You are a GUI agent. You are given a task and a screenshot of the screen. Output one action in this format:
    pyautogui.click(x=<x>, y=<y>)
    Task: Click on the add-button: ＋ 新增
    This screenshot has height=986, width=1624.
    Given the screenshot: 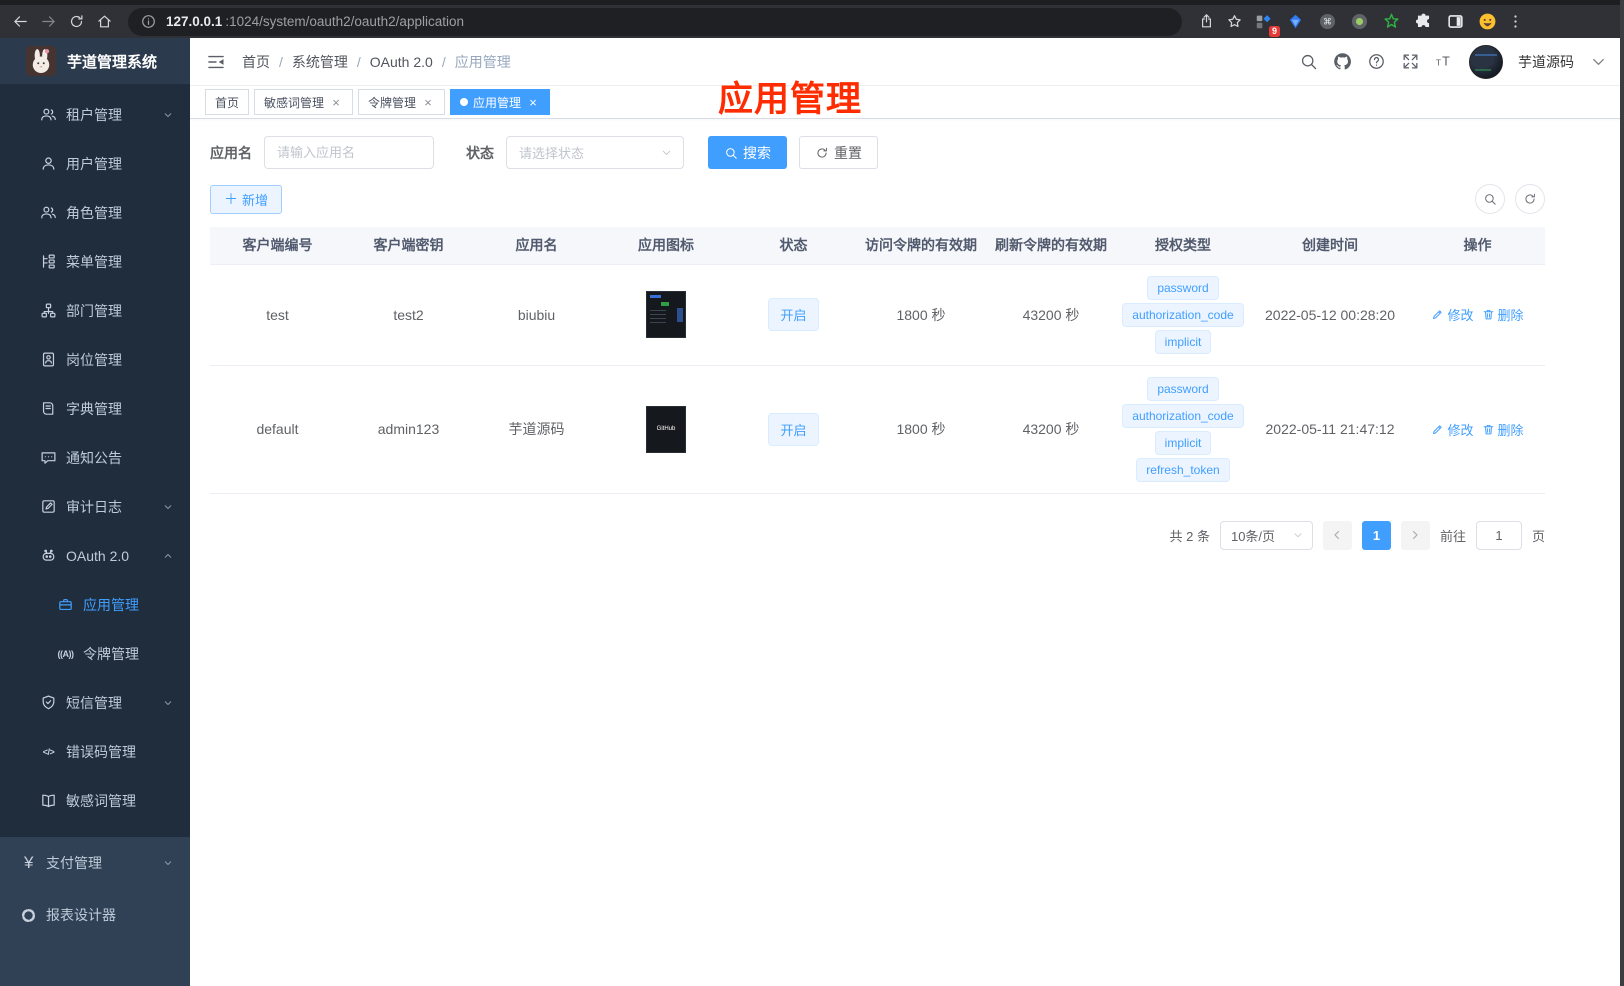 What is the action you would take?
    pyautogui.click(x=246, y=199)
    